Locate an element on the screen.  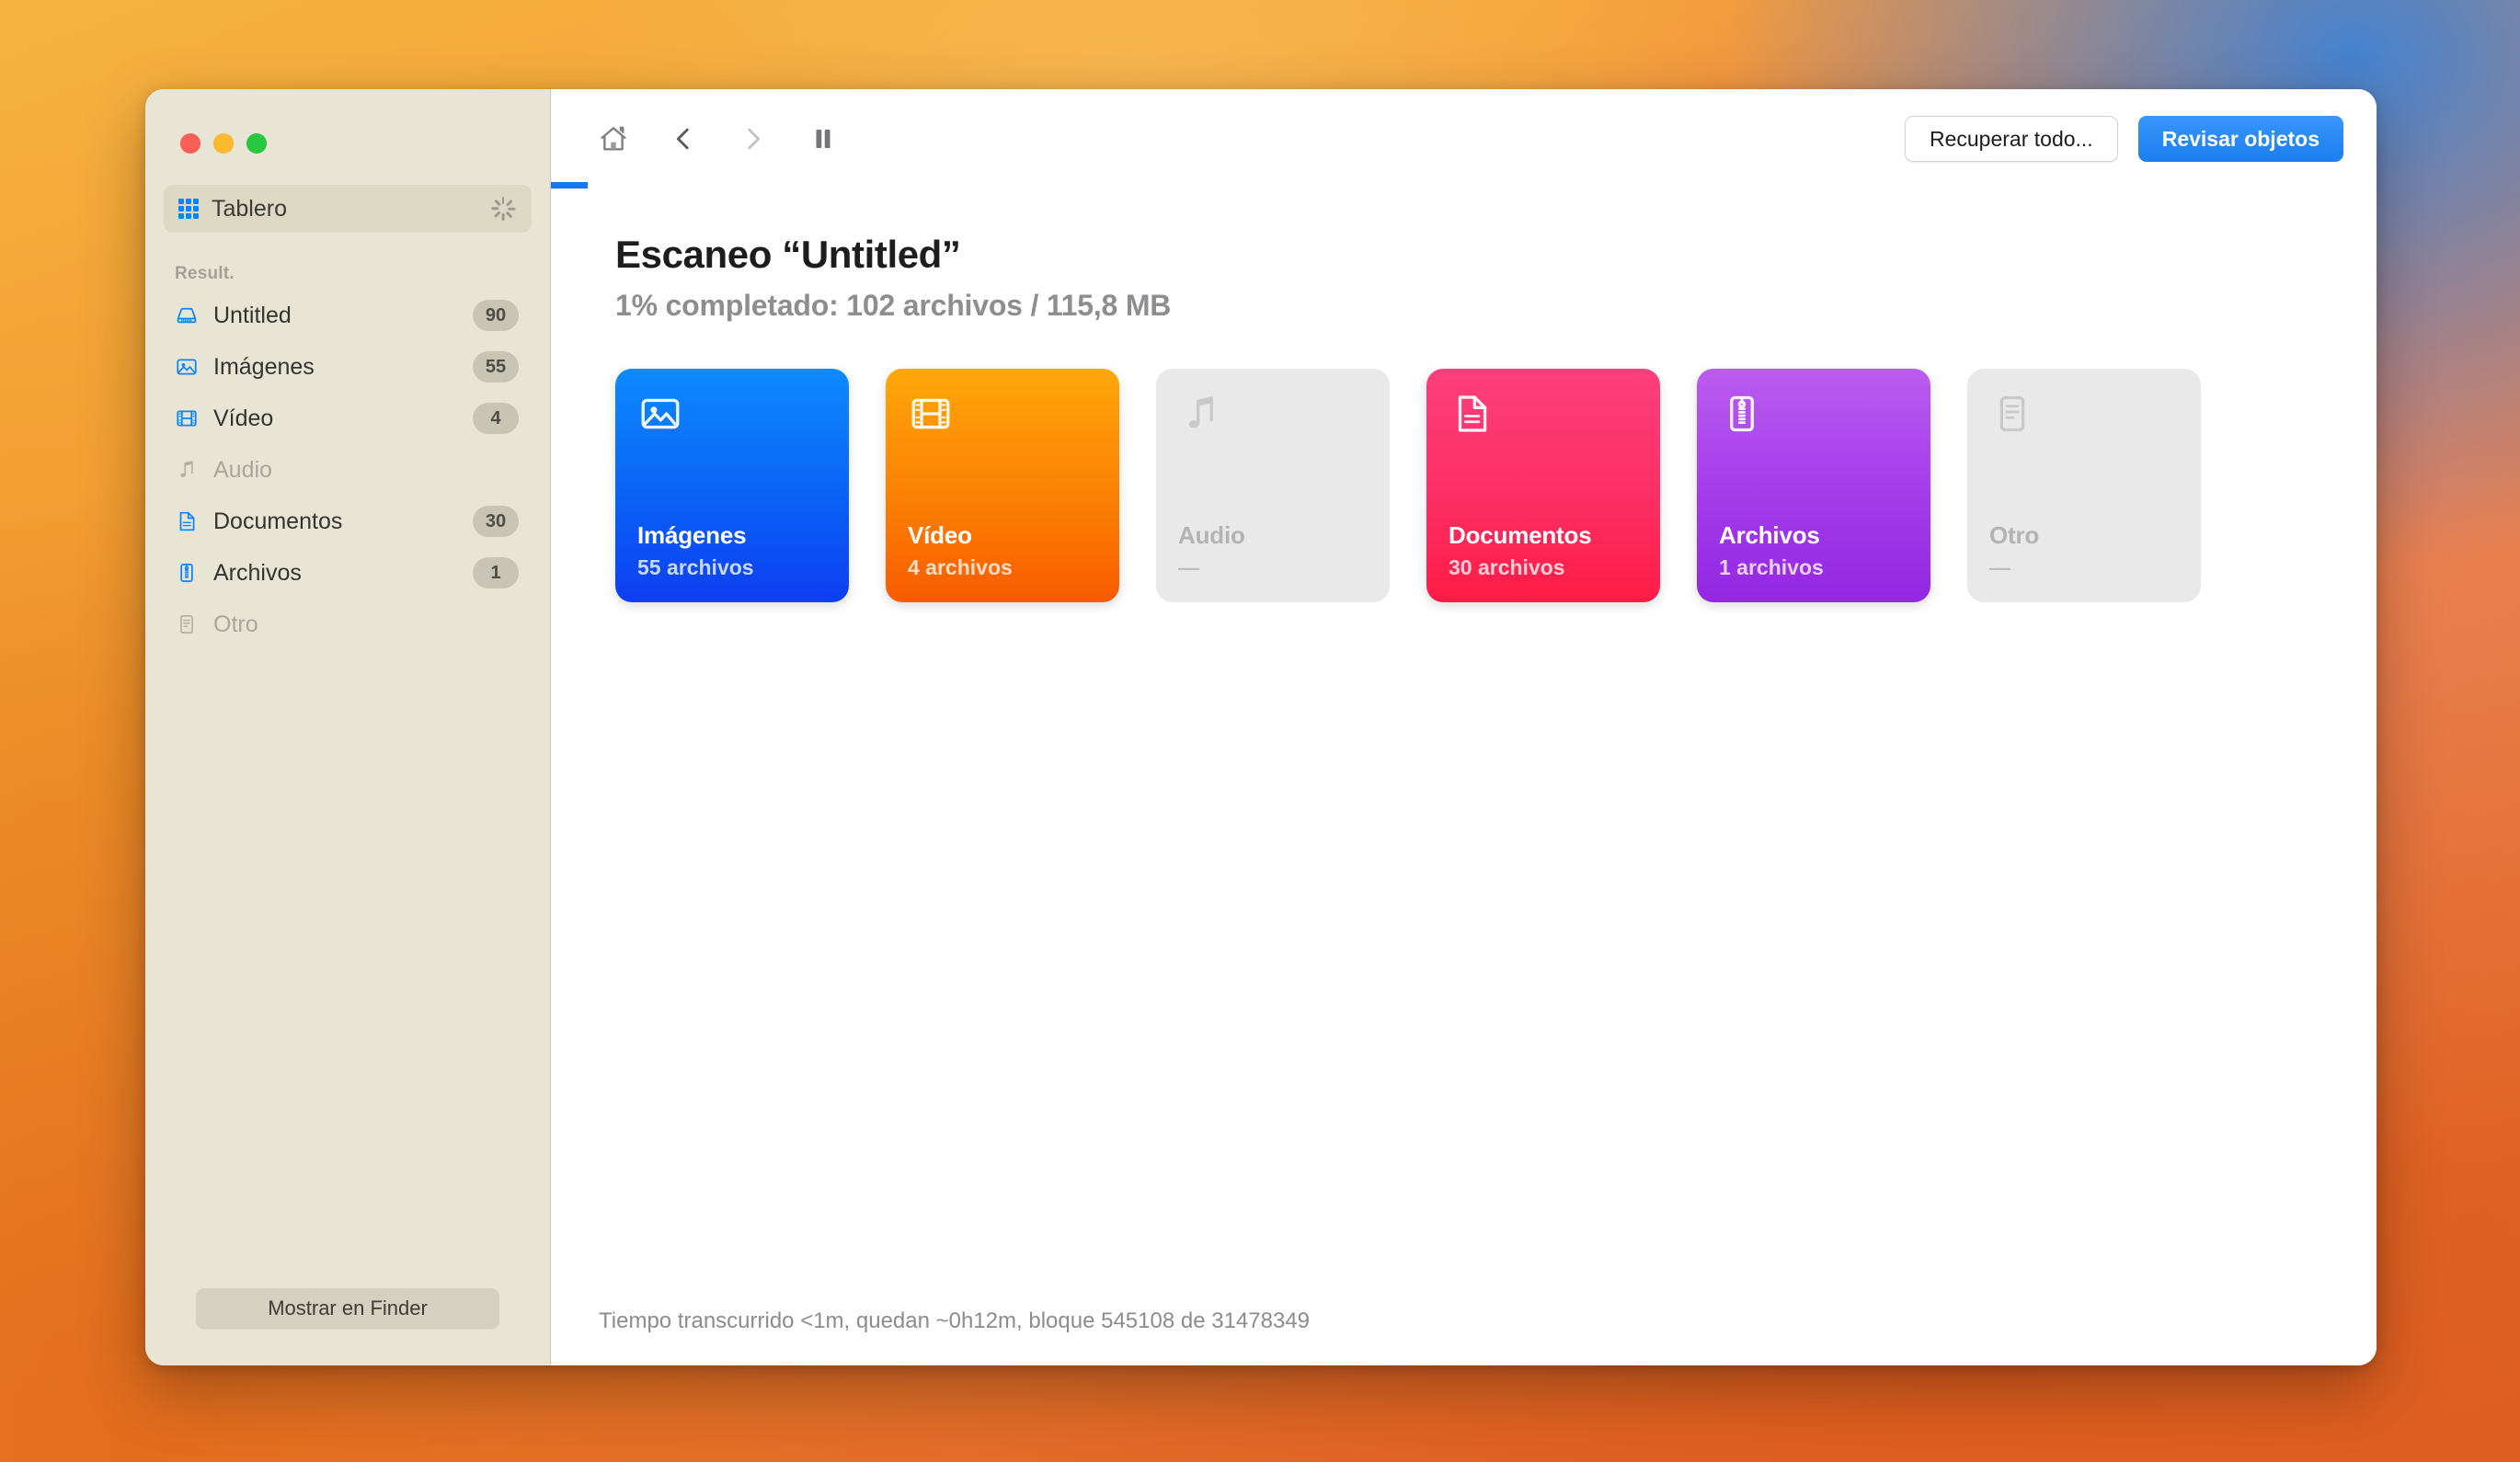
back-button is located at coordinates (683, 138).